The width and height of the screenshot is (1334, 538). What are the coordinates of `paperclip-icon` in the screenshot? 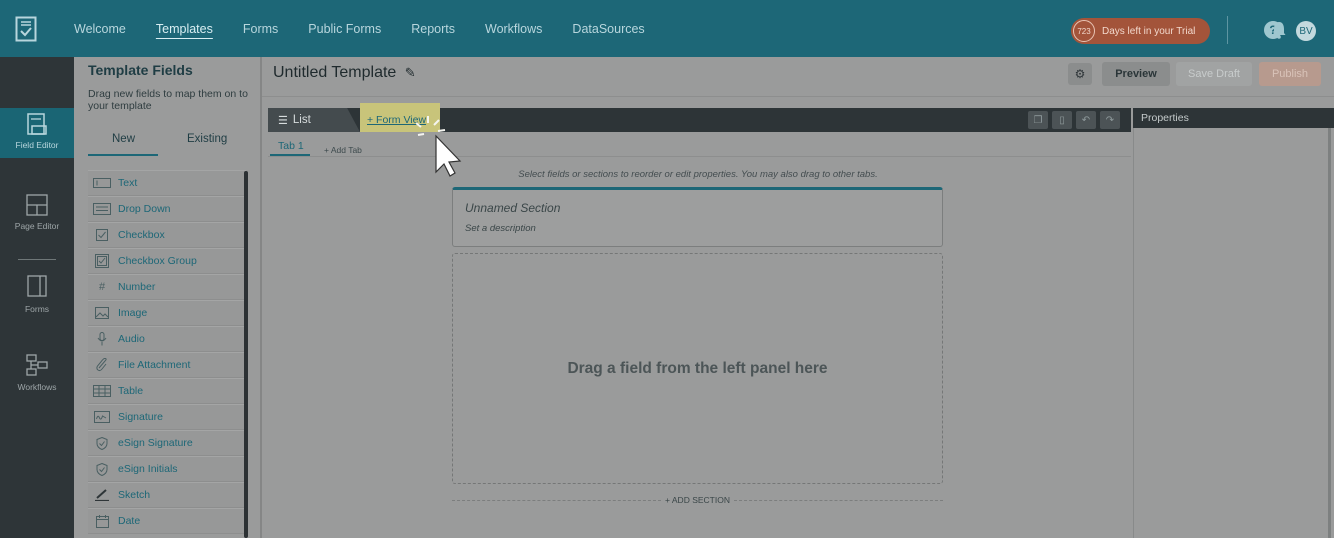 It's located at (102, 365).